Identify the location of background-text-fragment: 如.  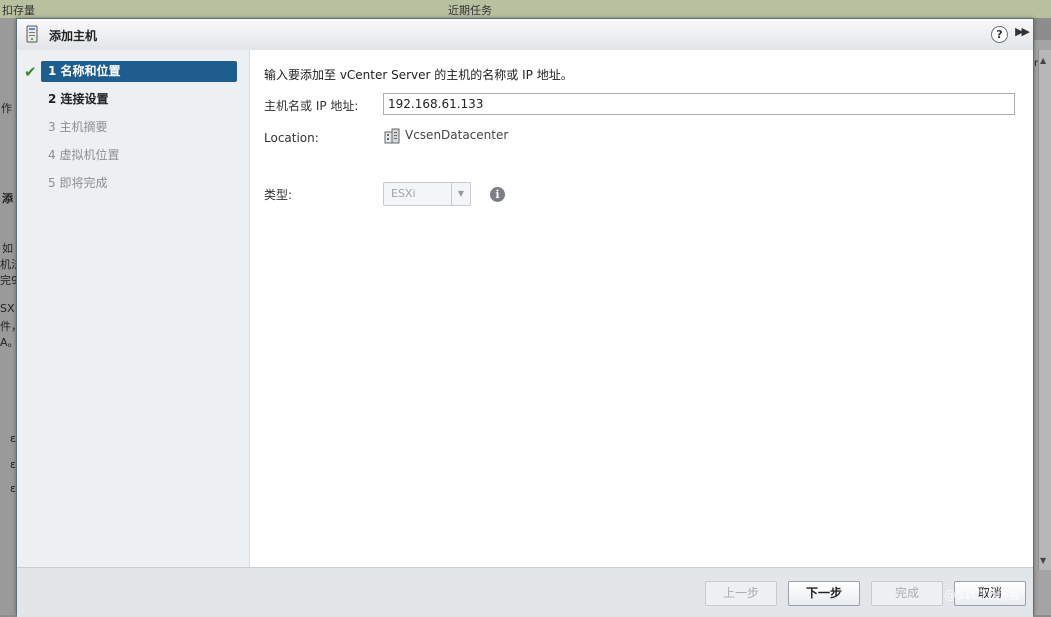
(7, 248).